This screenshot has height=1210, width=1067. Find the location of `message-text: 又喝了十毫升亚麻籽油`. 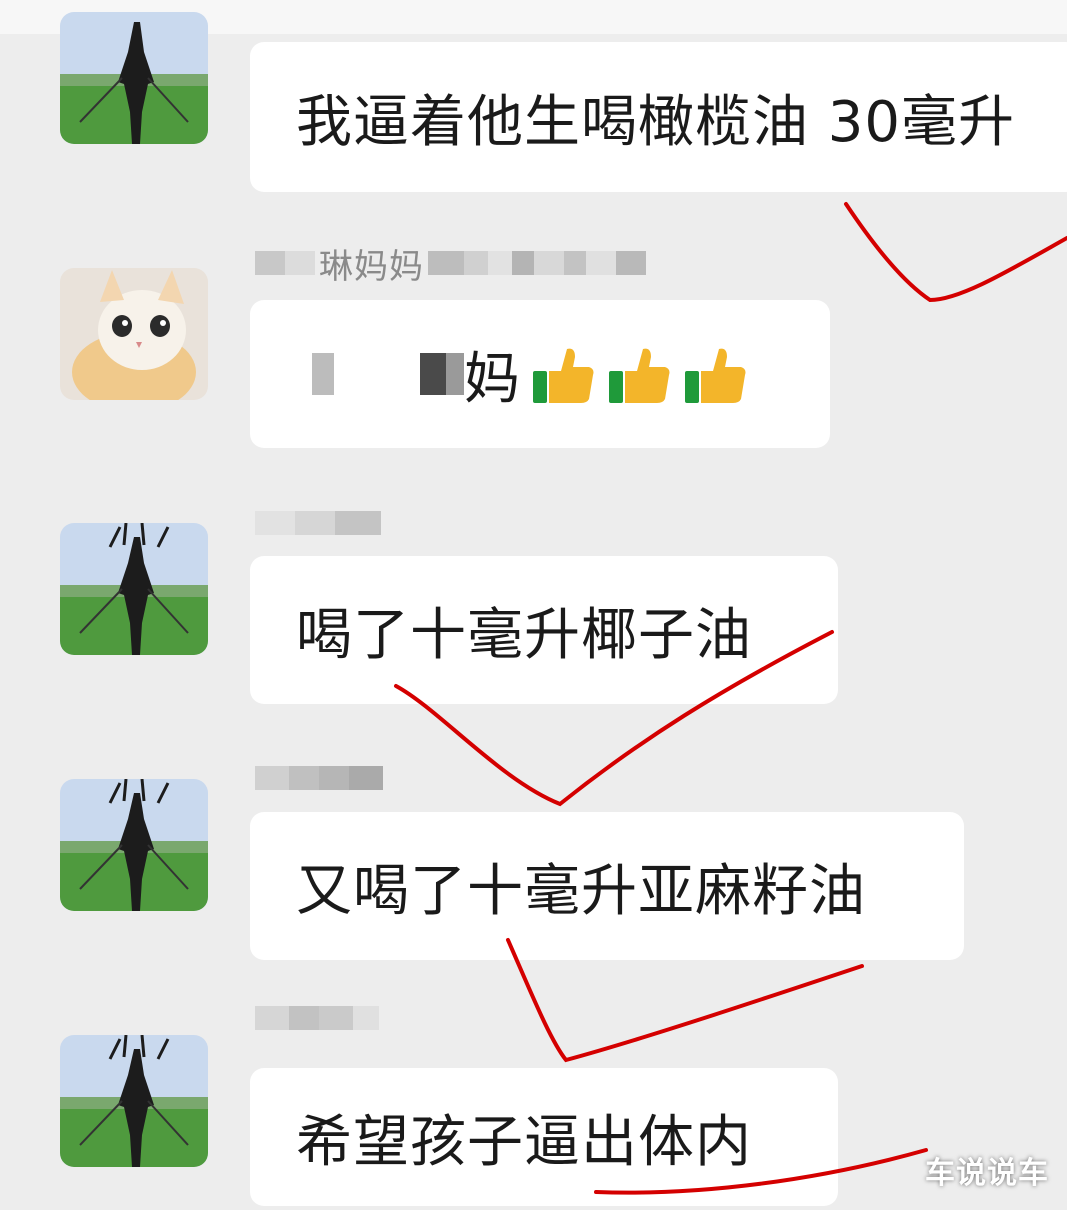

message-text: 又喝了十毫升亚麻籽油 is located at coordinates (581, 891).